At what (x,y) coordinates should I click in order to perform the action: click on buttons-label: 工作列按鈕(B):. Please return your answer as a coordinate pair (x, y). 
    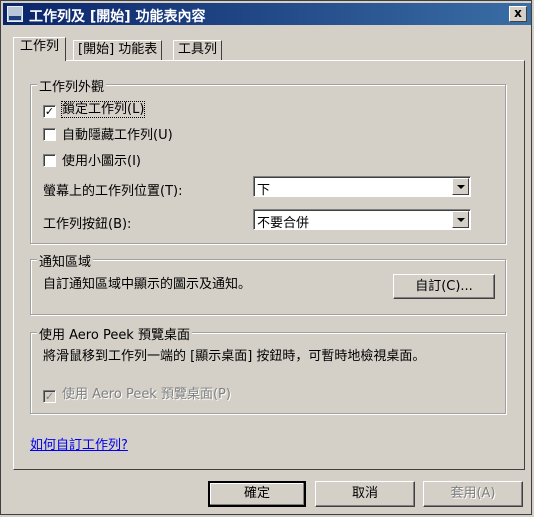
    Looking at the image, I should click on (87, 224).